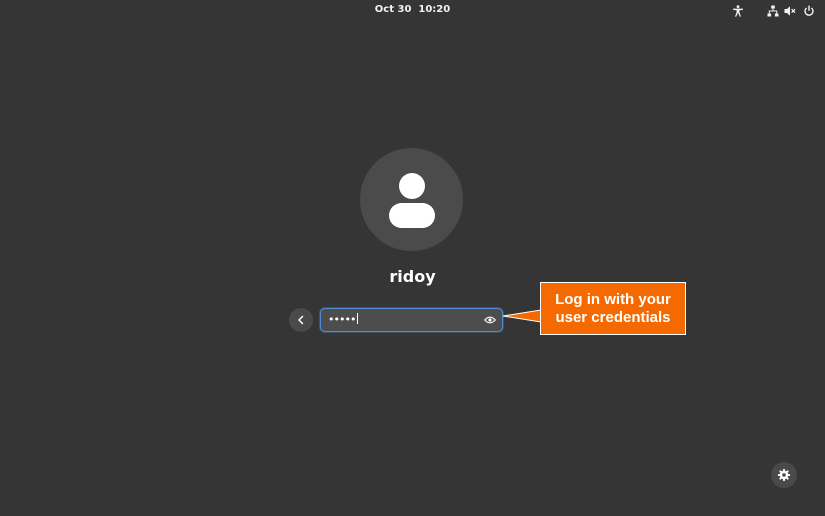 Image resolution: width=825 pixels, height=516 pixels. I want to click on volume-muted-icon, so click(790, 11).